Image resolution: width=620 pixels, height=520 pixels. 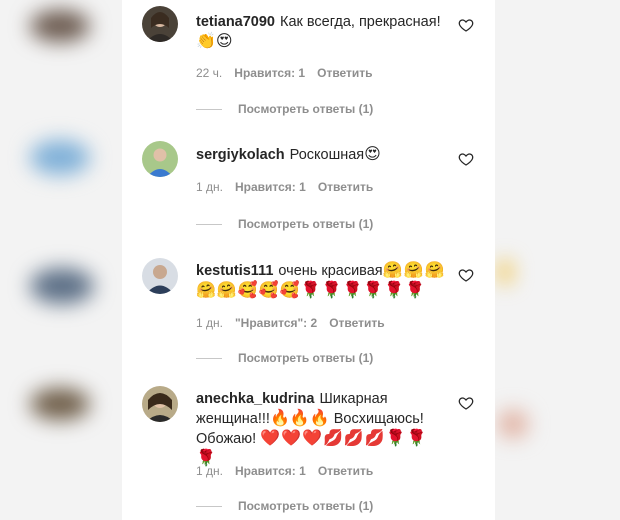 What do you see at coordinates (299, 418) in the screenshot?
I see `emoji: 🔥🔥🔥` at bounding box center [299, 418].